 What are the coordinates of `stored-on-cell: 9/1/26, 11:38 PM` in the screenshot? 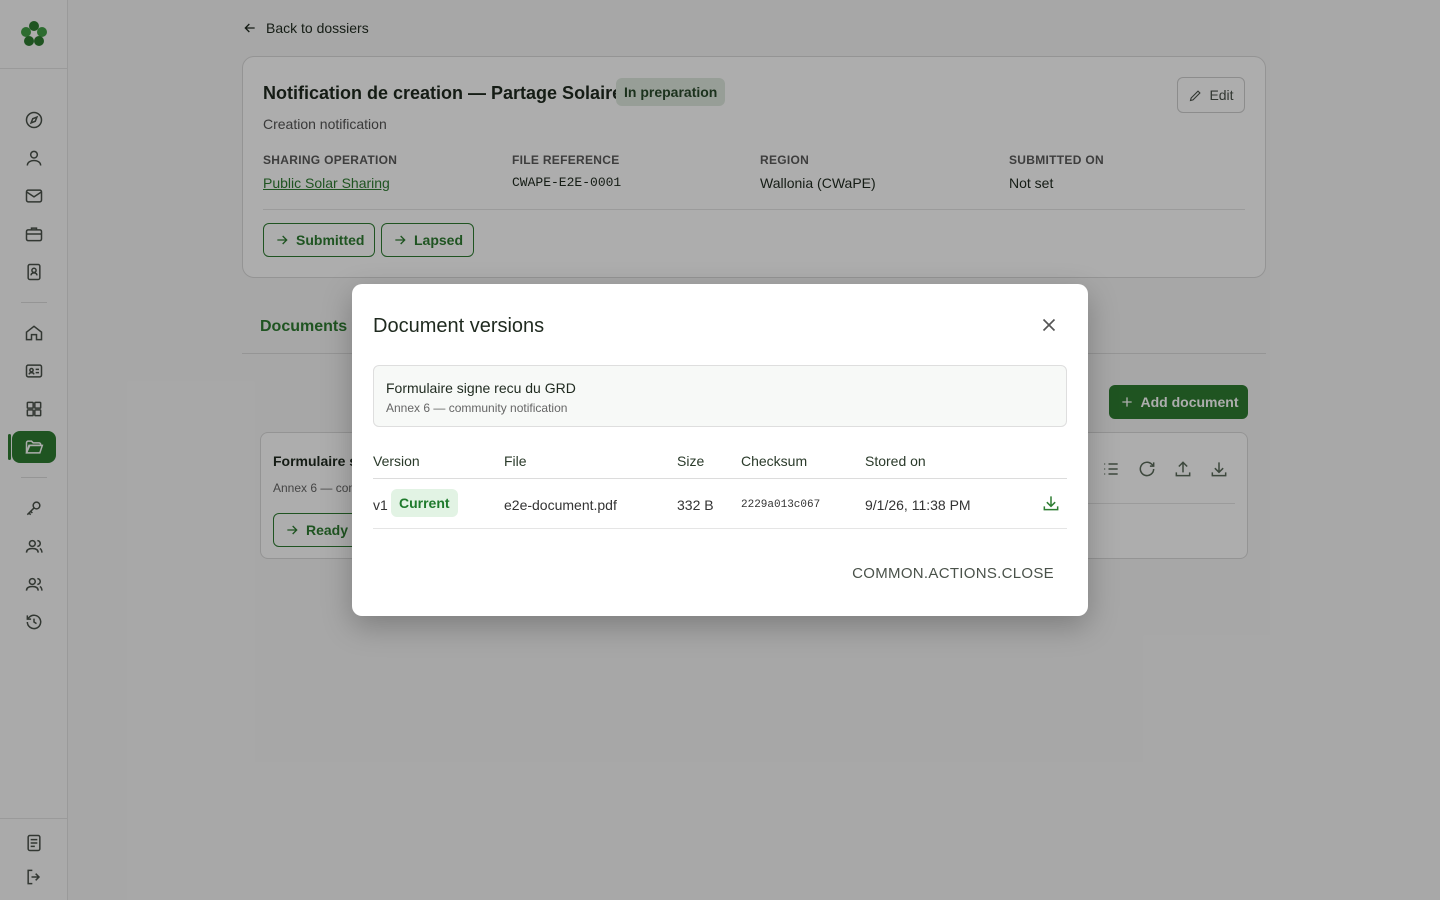 It's located at (918, 505).